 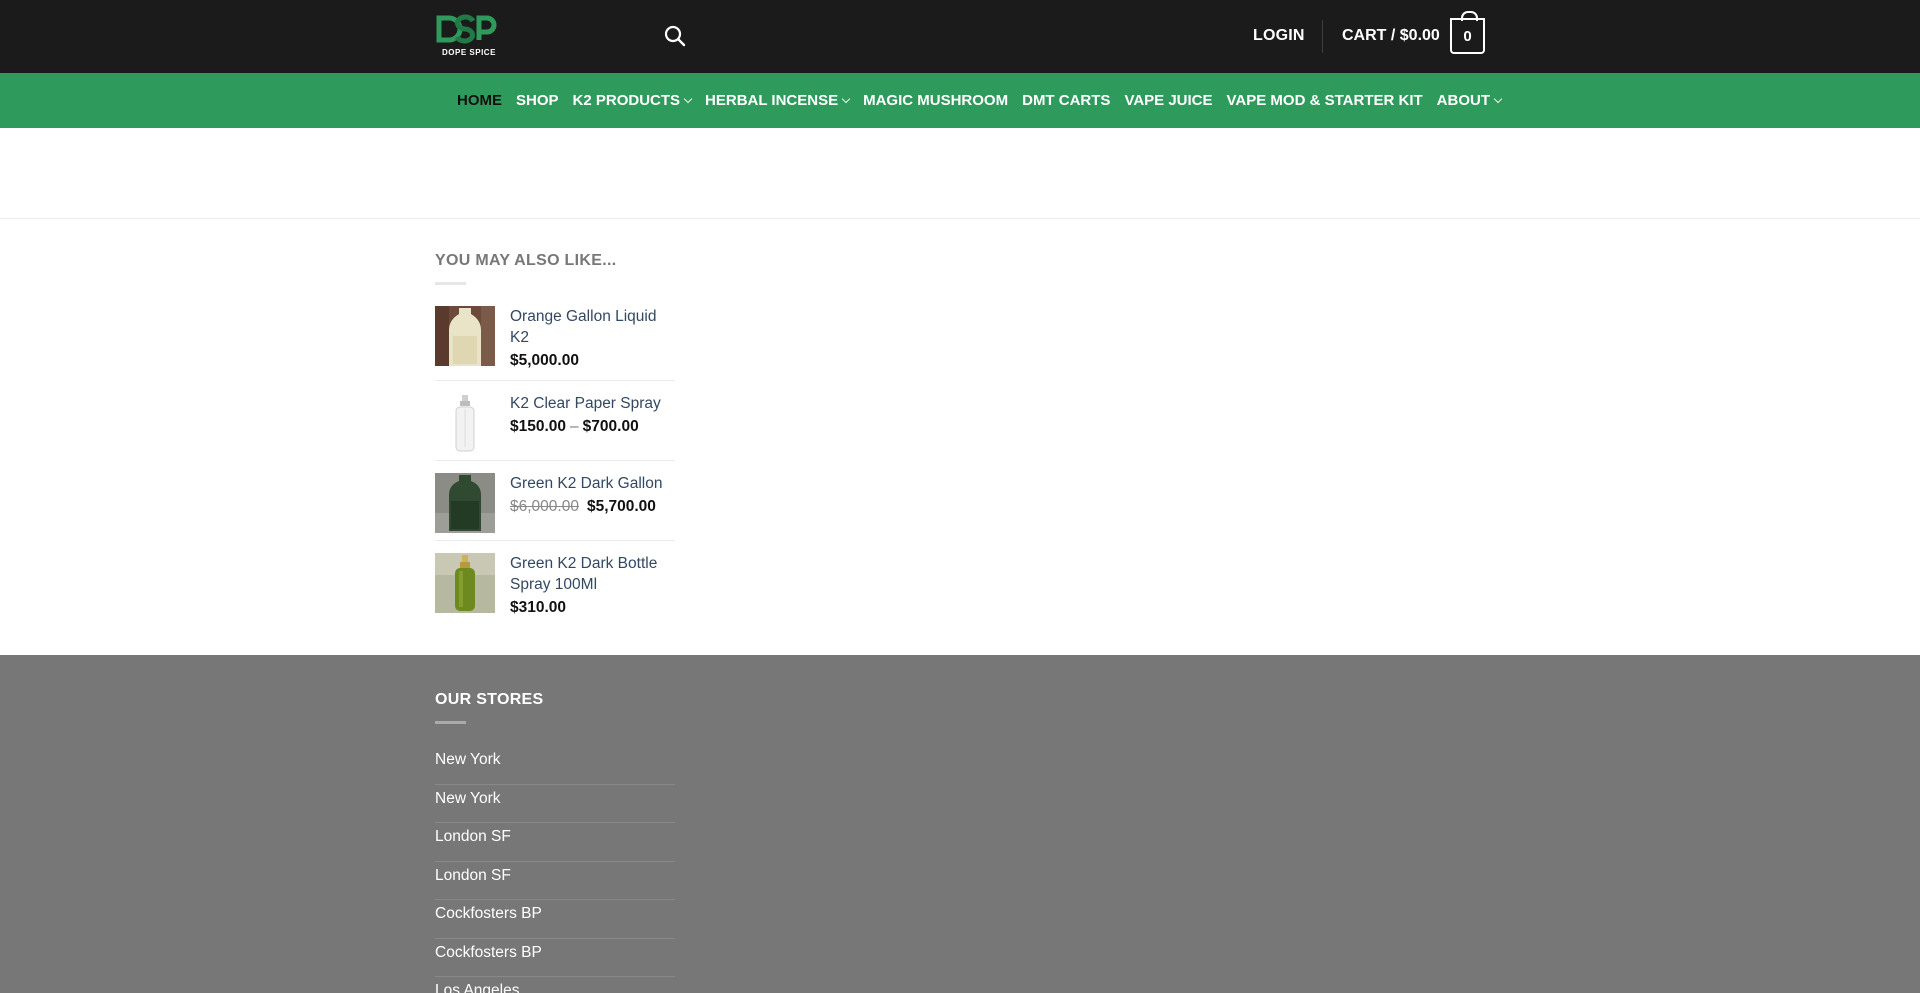 I want to click on login-link: LOGIN, so click(x=1279, y=36).